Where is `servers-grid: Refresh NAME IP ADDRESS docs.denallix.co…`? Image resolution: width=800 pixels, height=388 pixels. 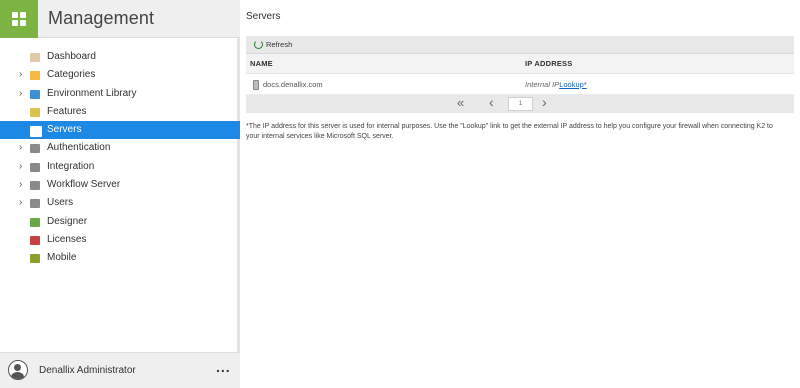 servers-grid: Refresh NAME IP ADDRESS docs.denallix.co… is located at coordinates (520, 74).